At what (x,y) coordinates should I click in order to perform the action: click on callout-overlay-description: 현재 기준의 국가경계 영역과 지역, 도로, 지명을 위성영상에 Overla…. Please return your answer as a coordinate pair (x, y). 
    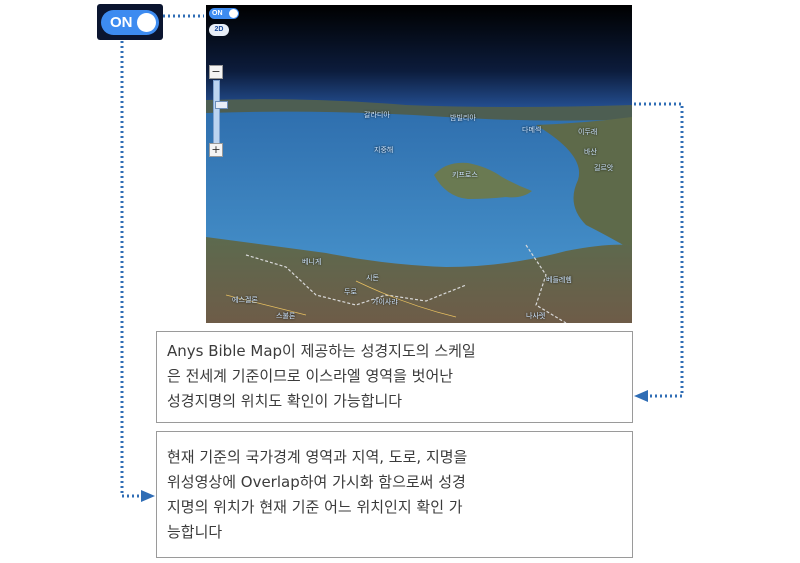
    Looking at the image, I should click on (394, 494).